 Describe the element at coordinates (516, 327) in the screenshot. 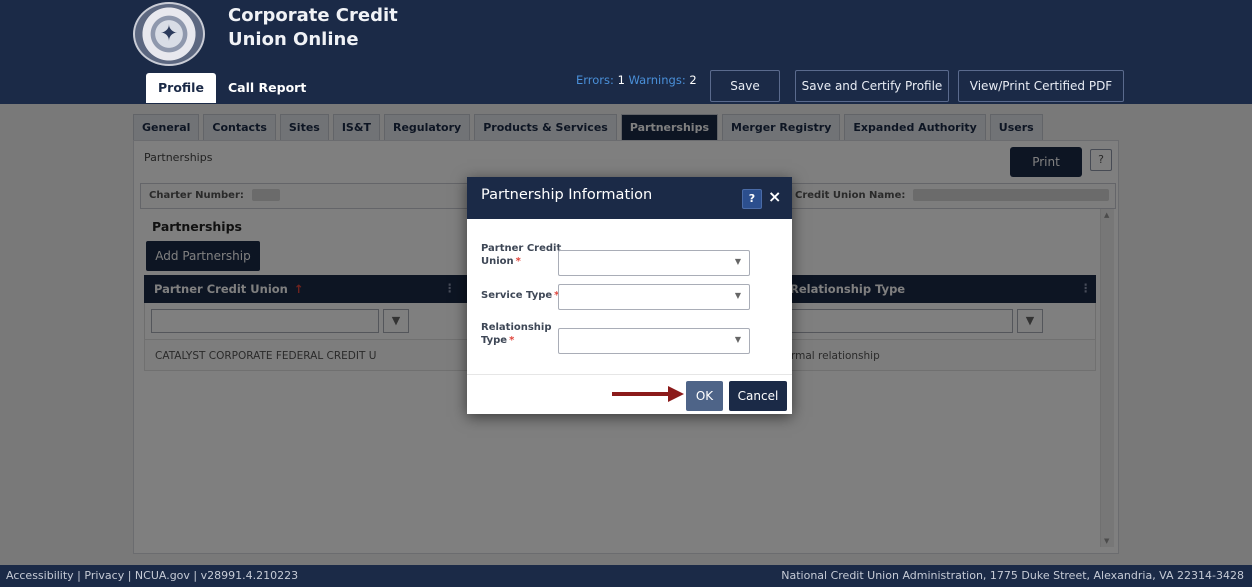

I see `label-line: Relationship` at that location.